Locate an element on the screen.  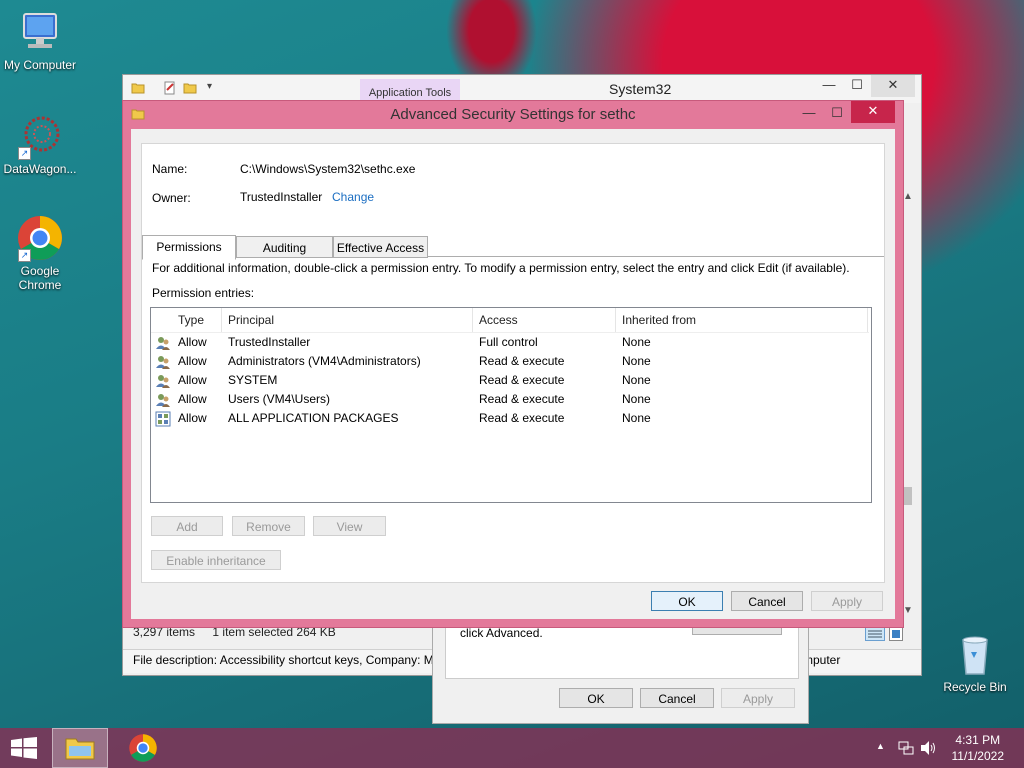
windows-logo-icon is located at coordinates (24, 748).